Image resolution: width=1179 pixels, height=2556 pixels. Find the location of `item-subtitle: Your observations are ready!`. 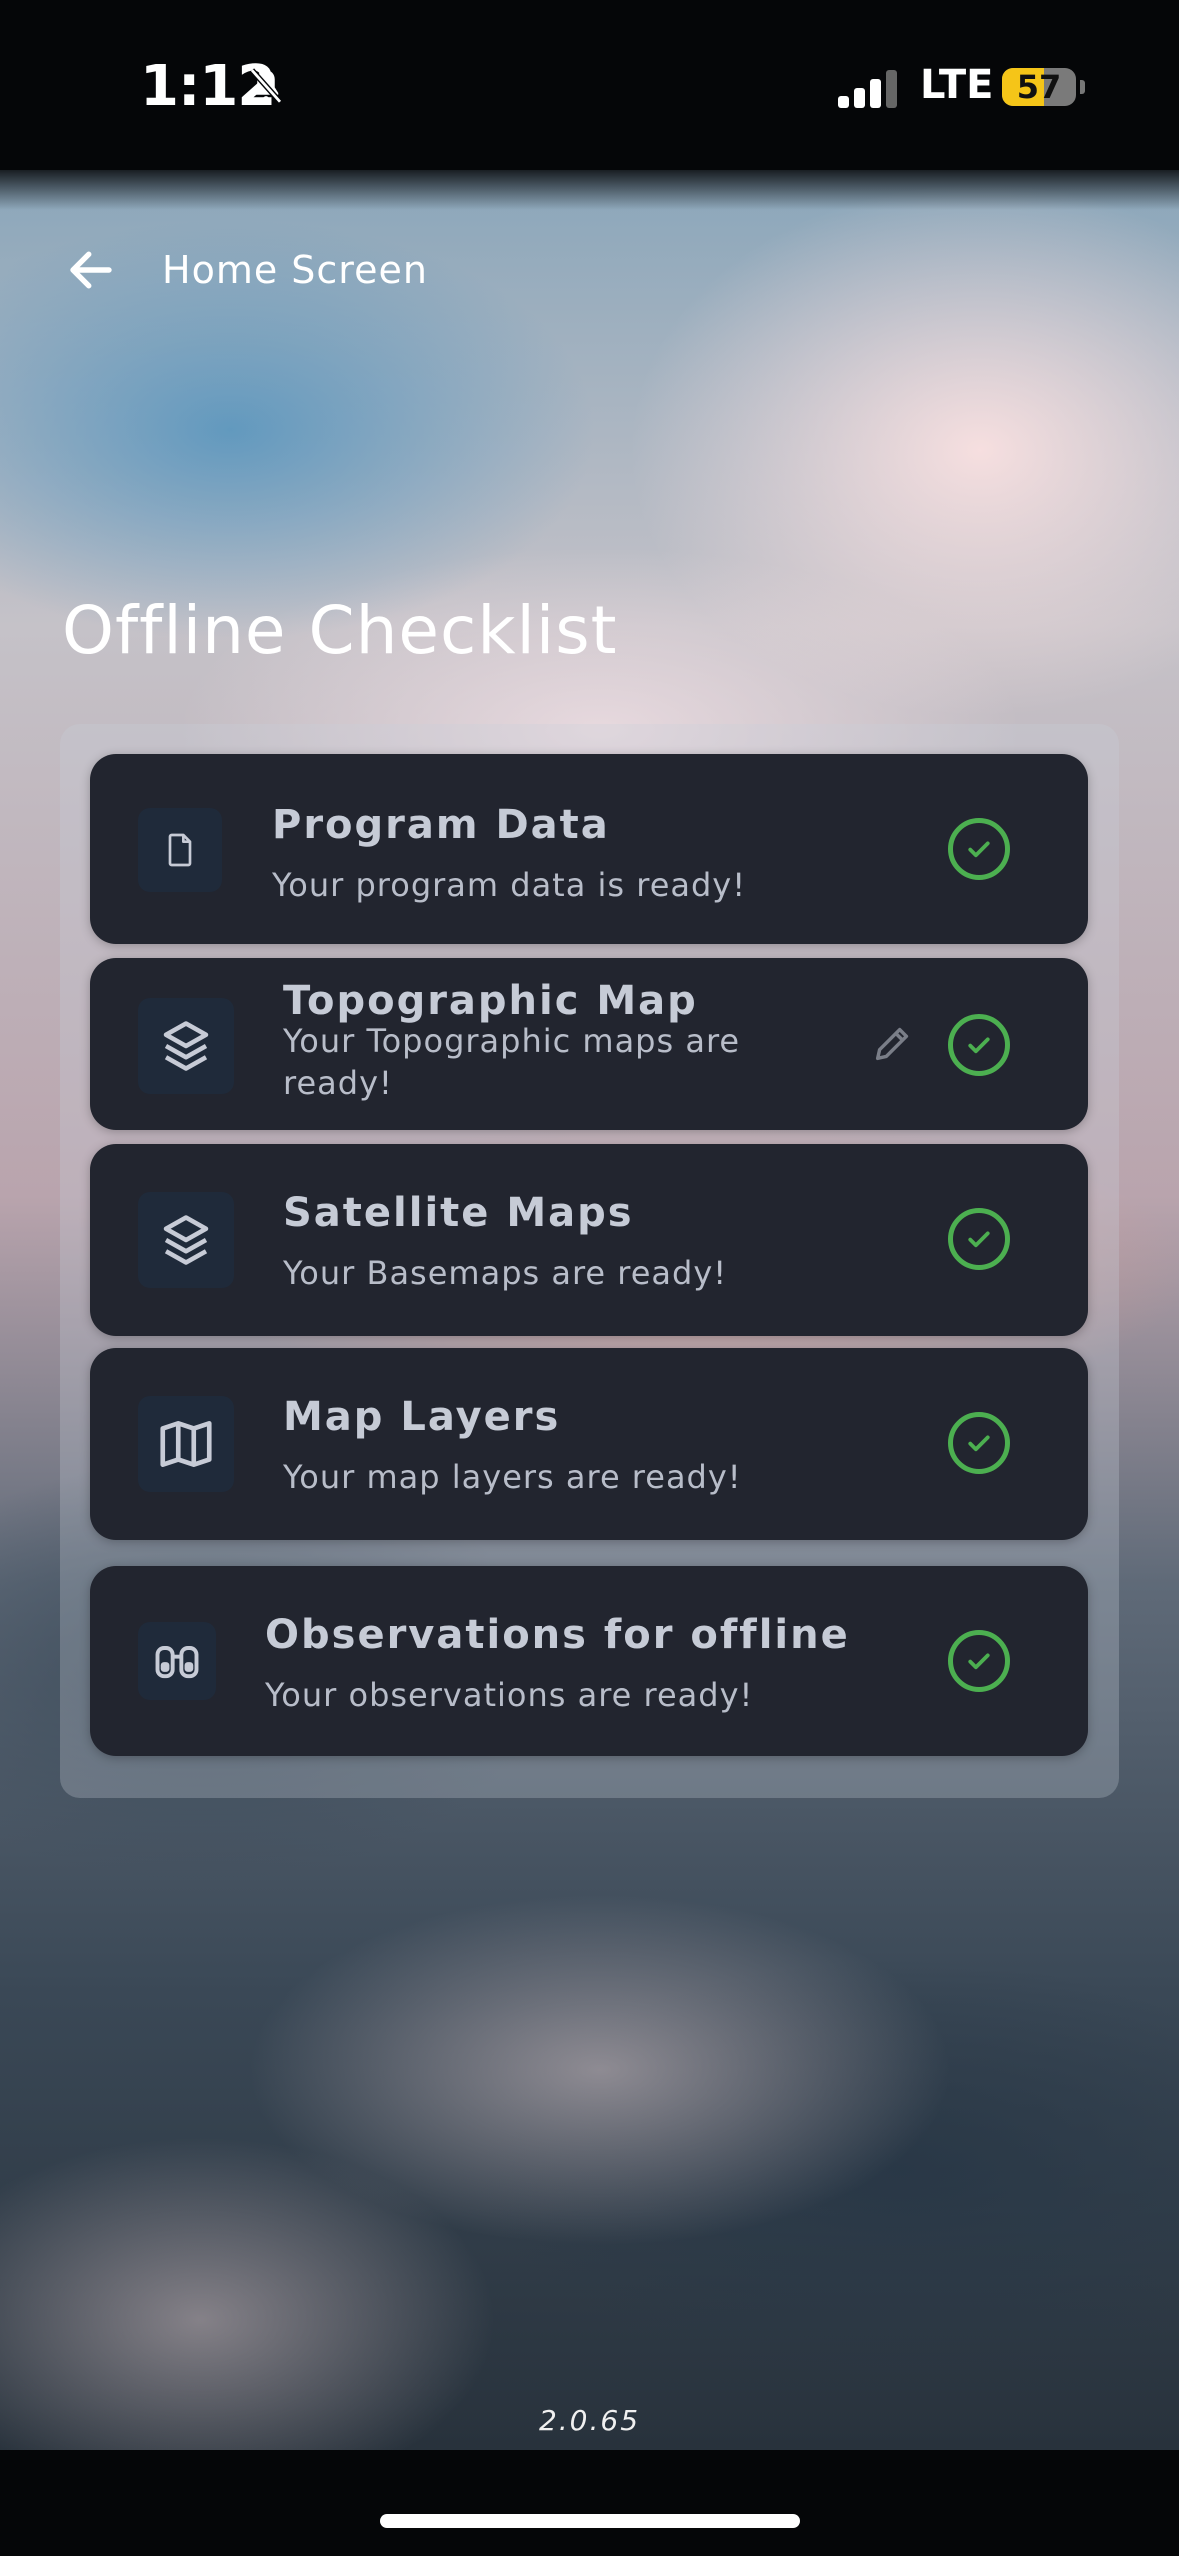

item-subtitle: Your observations are ready! is located at coordinates (509, 1695).